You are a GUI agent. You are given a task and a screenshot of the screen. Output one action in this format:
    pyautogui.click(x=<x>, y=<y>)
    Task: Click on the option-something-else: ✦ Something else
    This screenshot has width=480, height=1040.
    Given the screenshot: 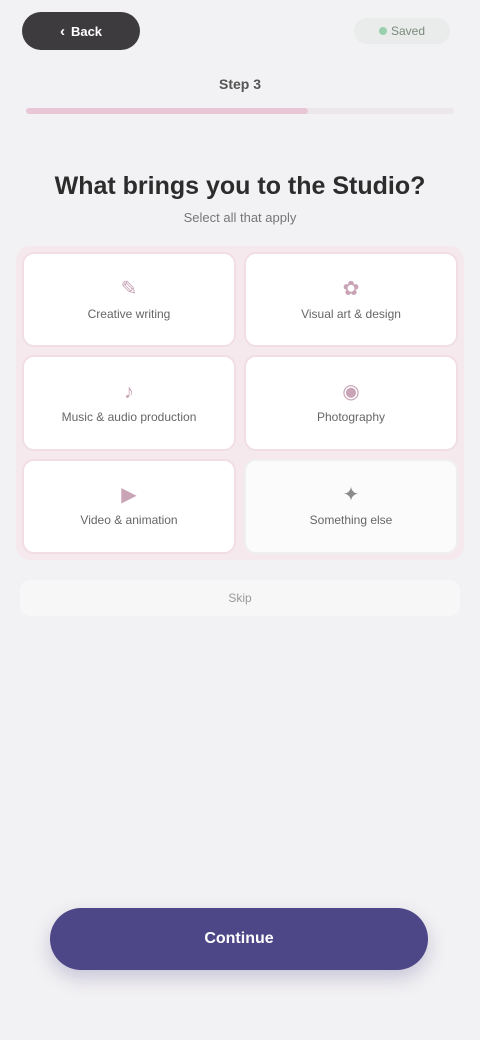 What is the action you would take?
    pyautogui.click(x=351, y=506)
    